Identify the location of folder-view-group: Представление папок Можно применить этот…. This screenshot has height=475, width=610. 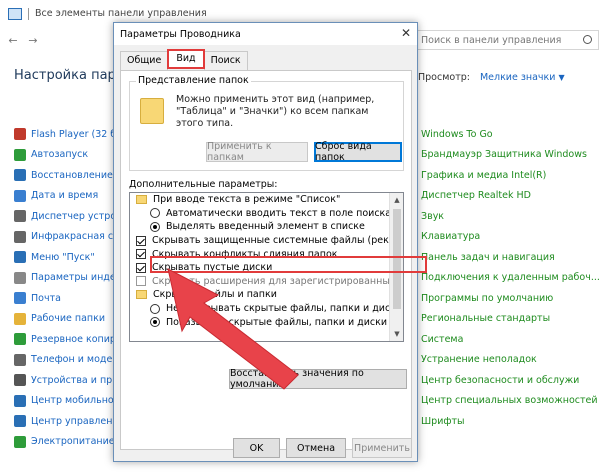
(266, 123).